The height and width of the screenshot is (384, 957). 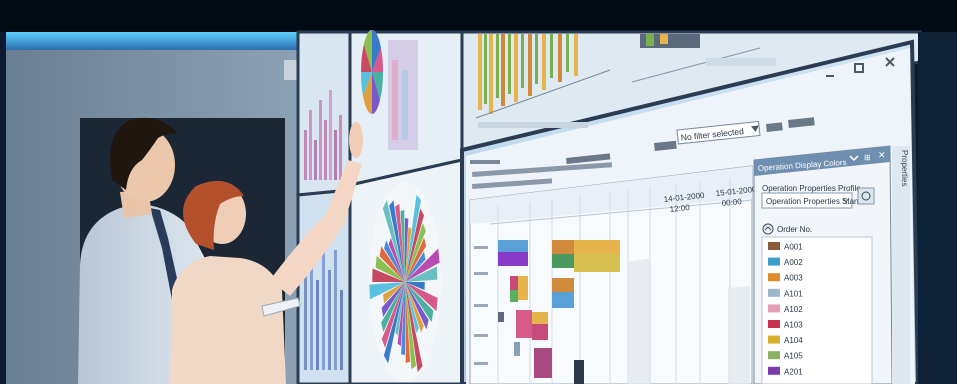 What do you see at coordinates (867, 157) in the screenshot?
I see `panel-dock-icon: ⊞` at bounding box center [867, 157].